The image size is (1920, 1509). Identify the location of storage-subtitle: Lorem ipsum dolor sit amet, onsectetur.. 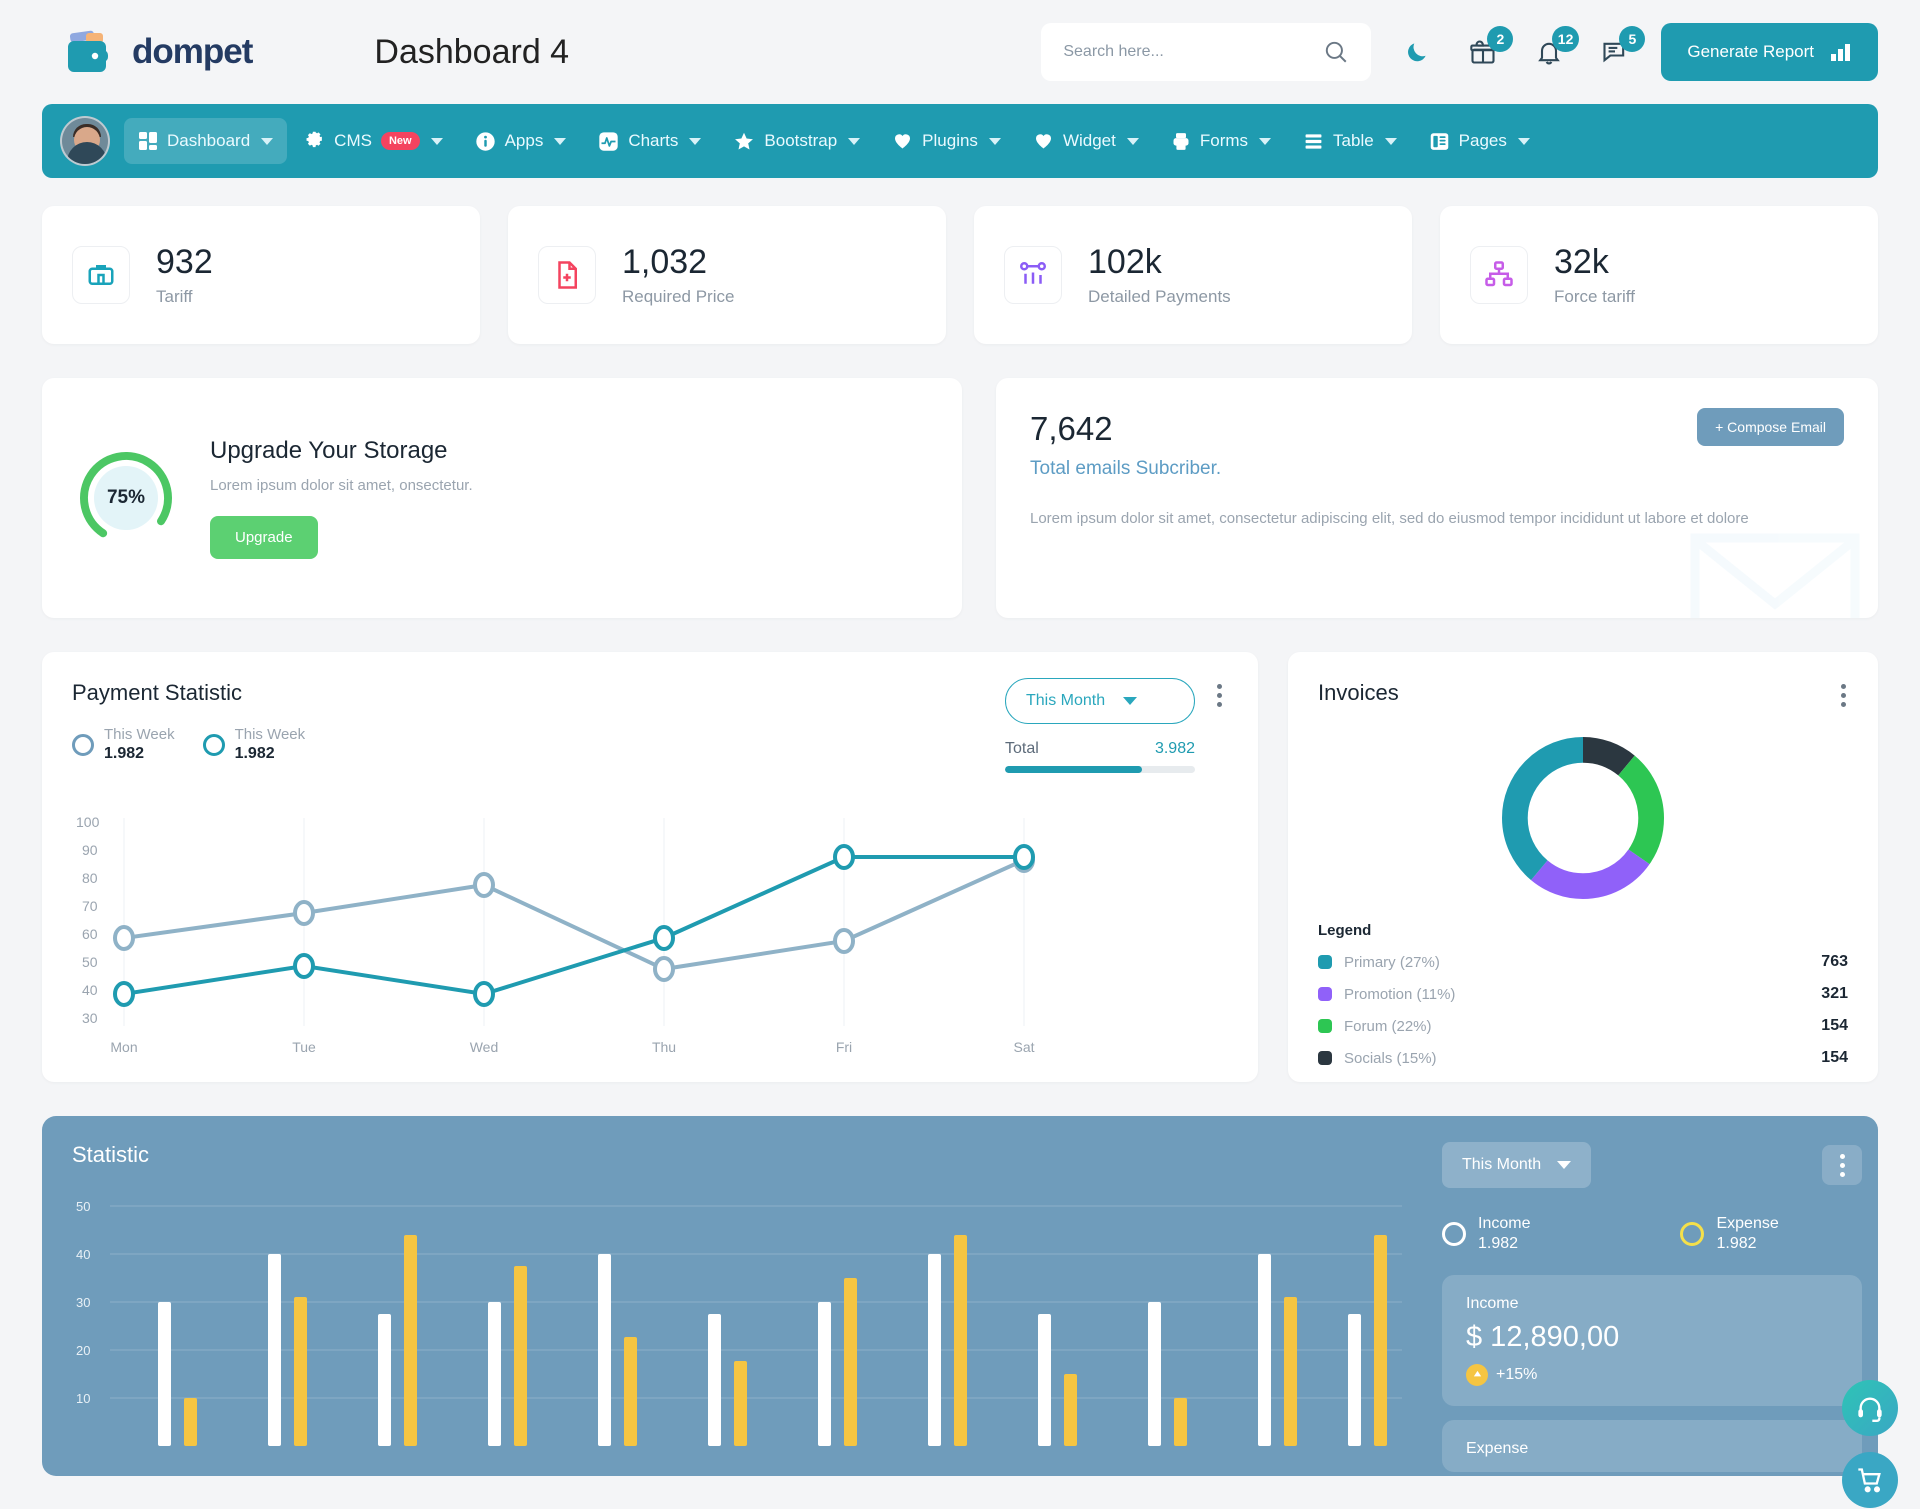
(341, 485).